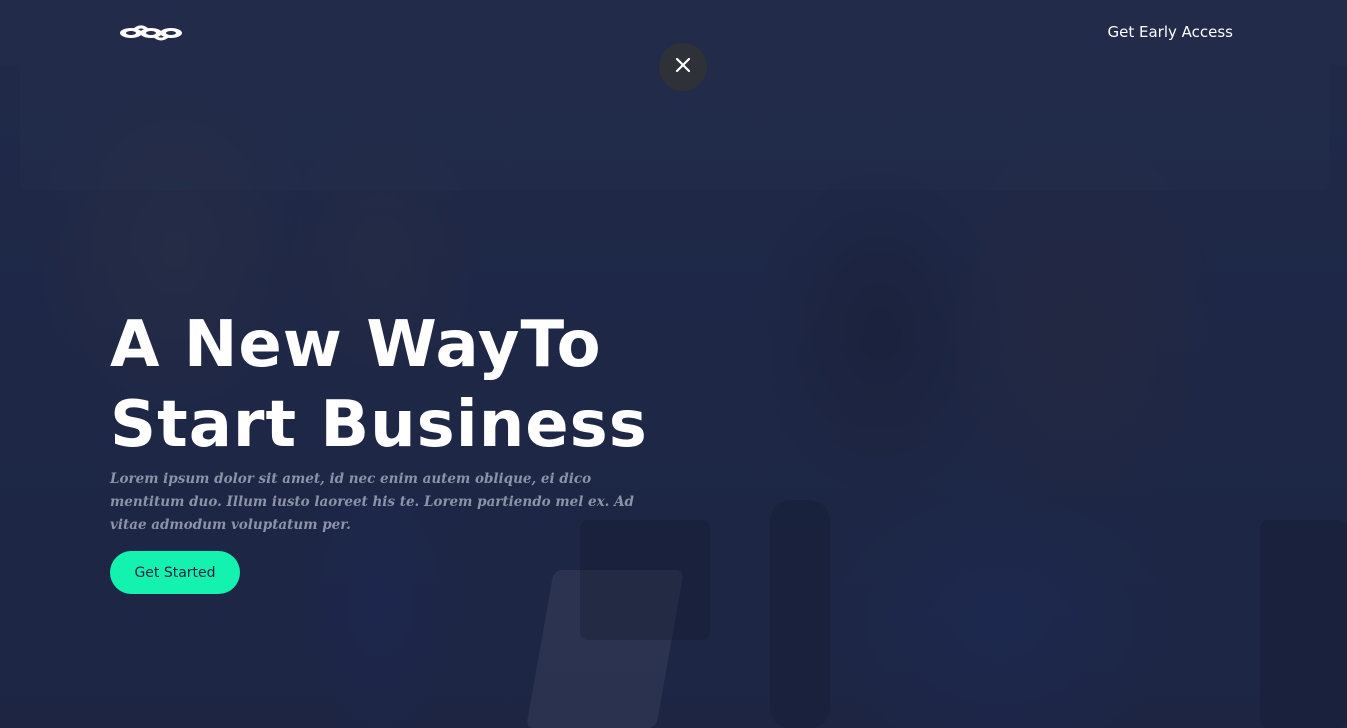  I want to click on get-started-button: Get Started, so click(175, 572).